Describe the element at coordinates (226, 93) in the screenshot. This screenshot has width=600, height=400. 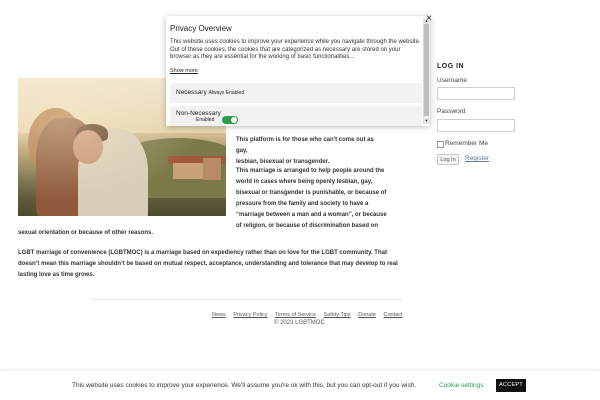
I see `necessary-status: Always Enabled` at that location.